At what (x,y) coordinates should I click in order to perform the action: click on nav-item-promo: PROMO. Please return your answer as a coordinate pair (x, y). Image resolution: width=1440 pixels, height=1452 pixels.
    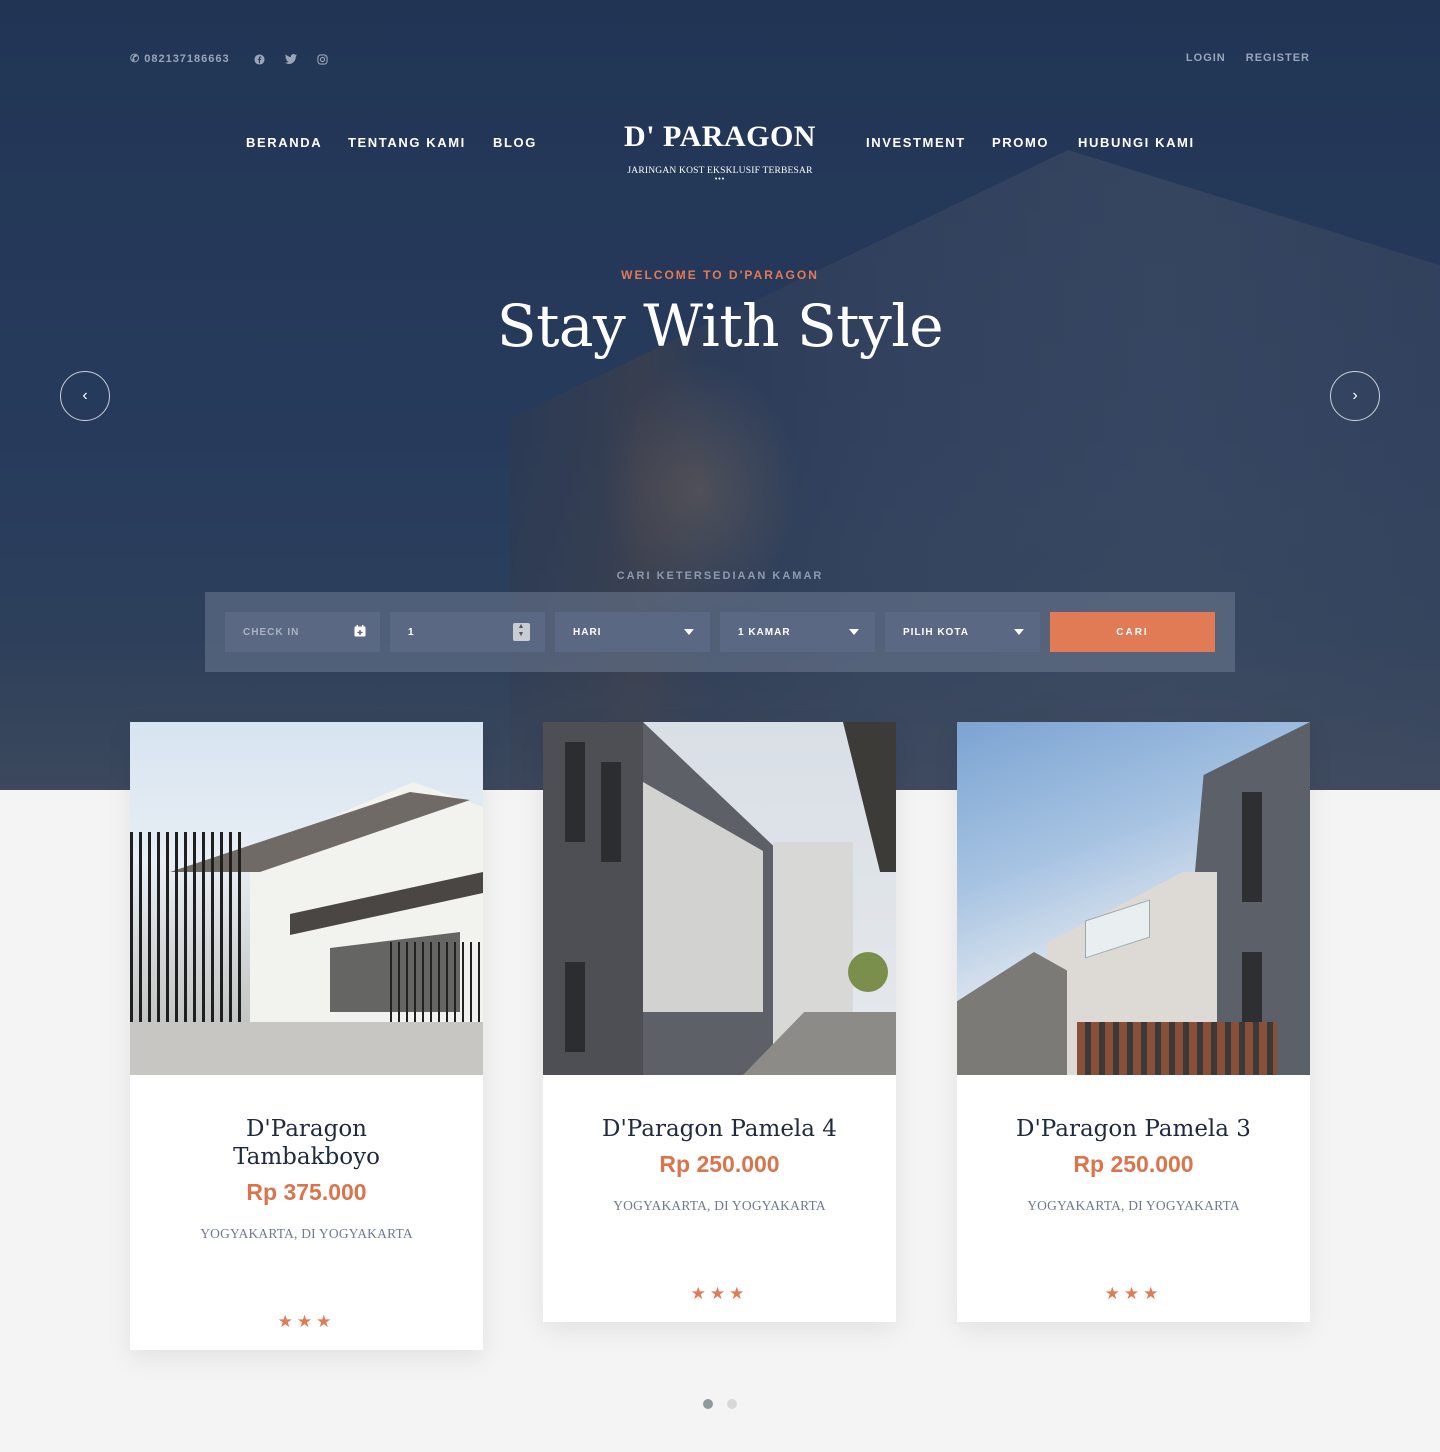
    Looking at the image, I should click on (1020, 142).